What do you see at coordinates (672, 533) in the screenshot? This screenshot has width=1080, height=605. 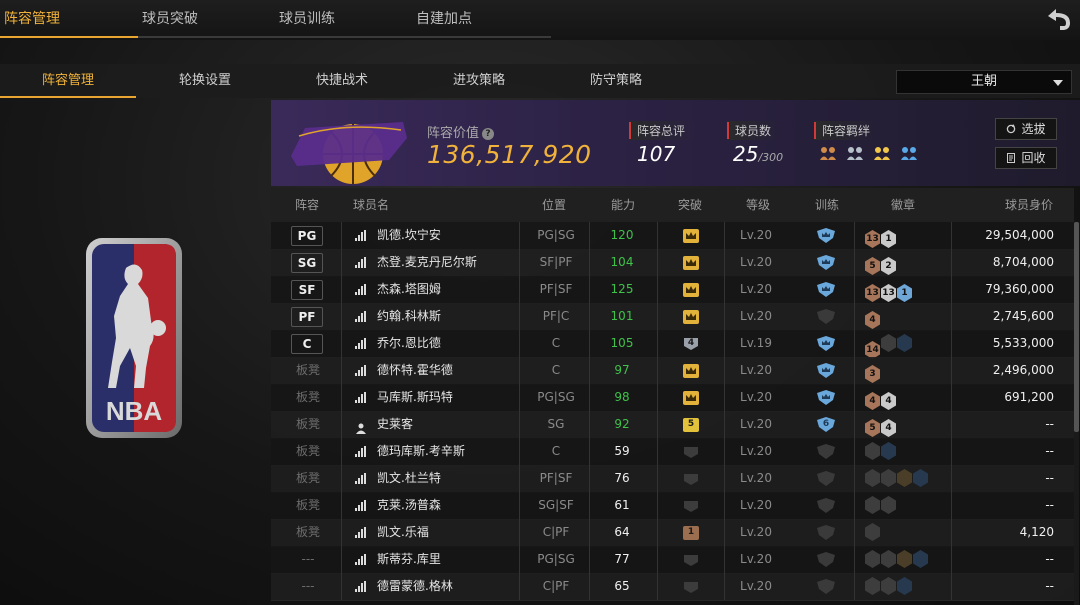 I see `table-row: 板凳 凯文.乐福 C|PF 64 1 Lv.20 4,120` at bounding box center [672, 533].